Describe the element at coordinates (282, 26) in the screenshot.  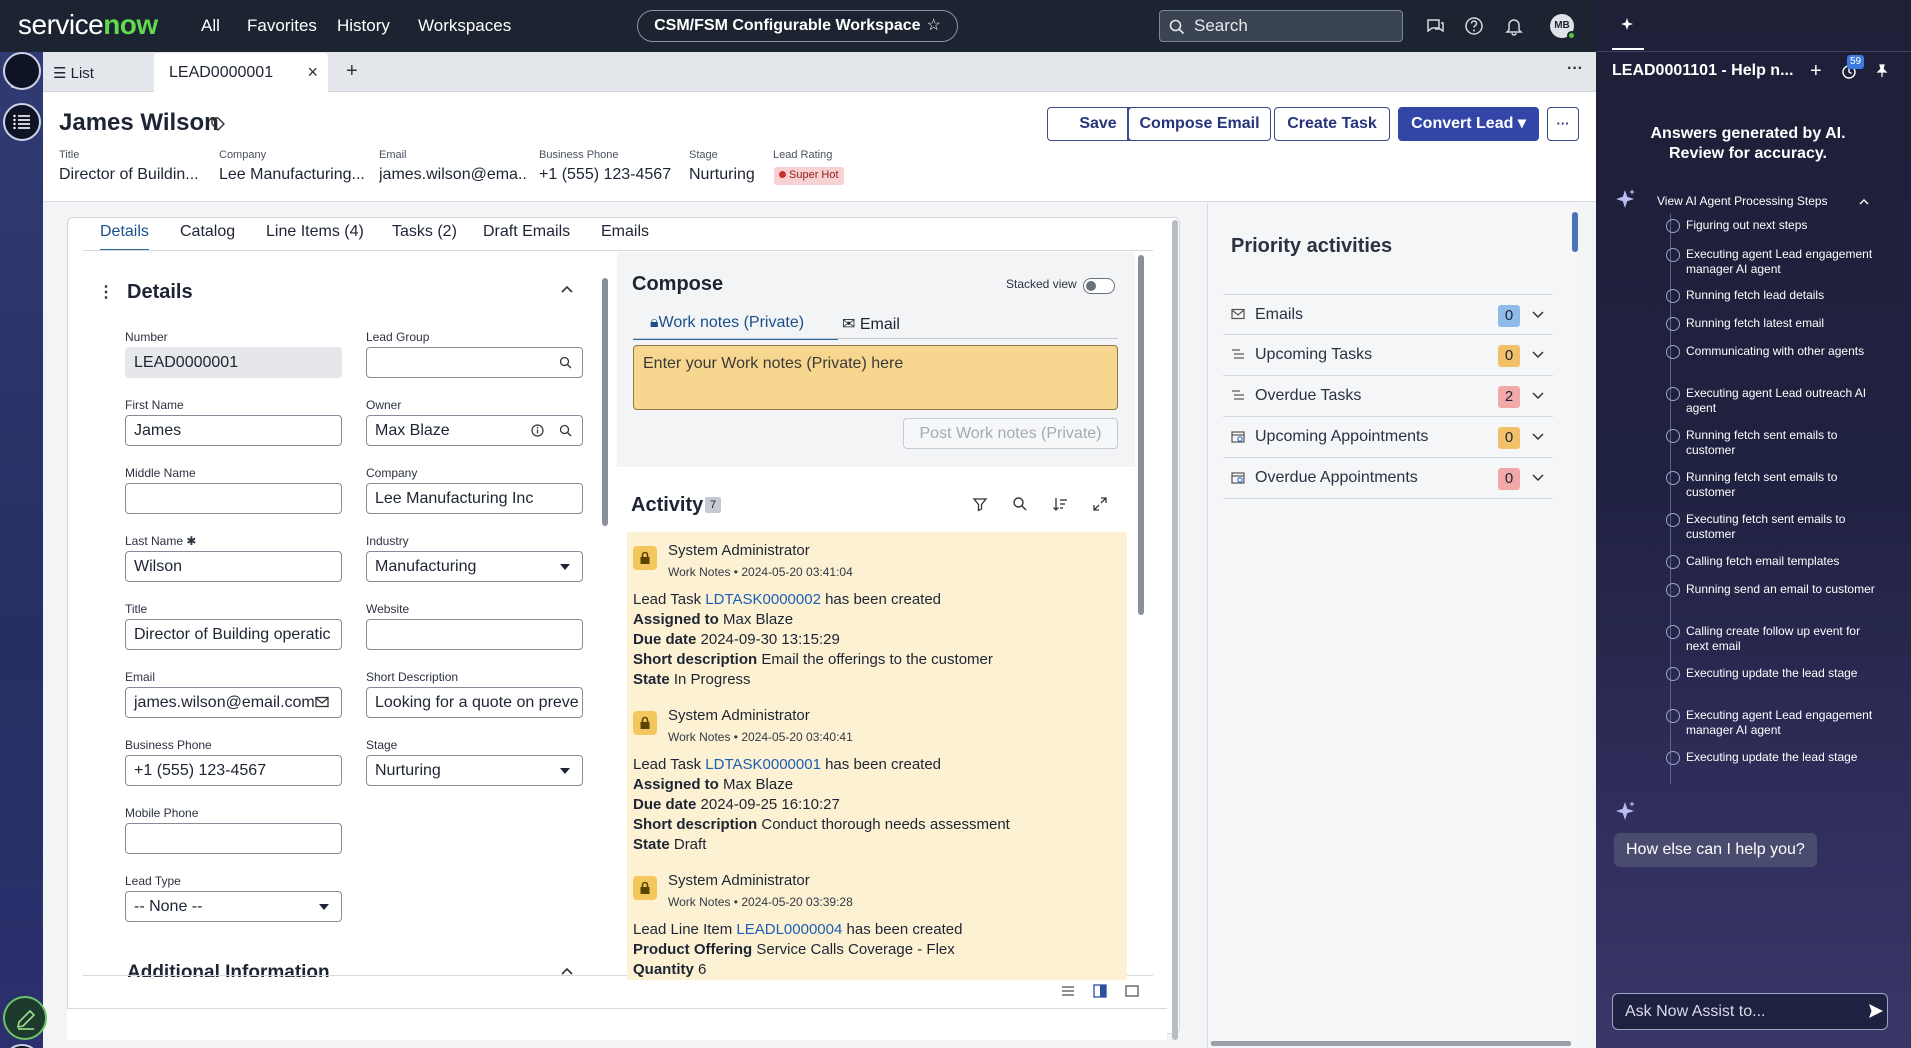
I see `nav-favorites: Favorites` at that location.